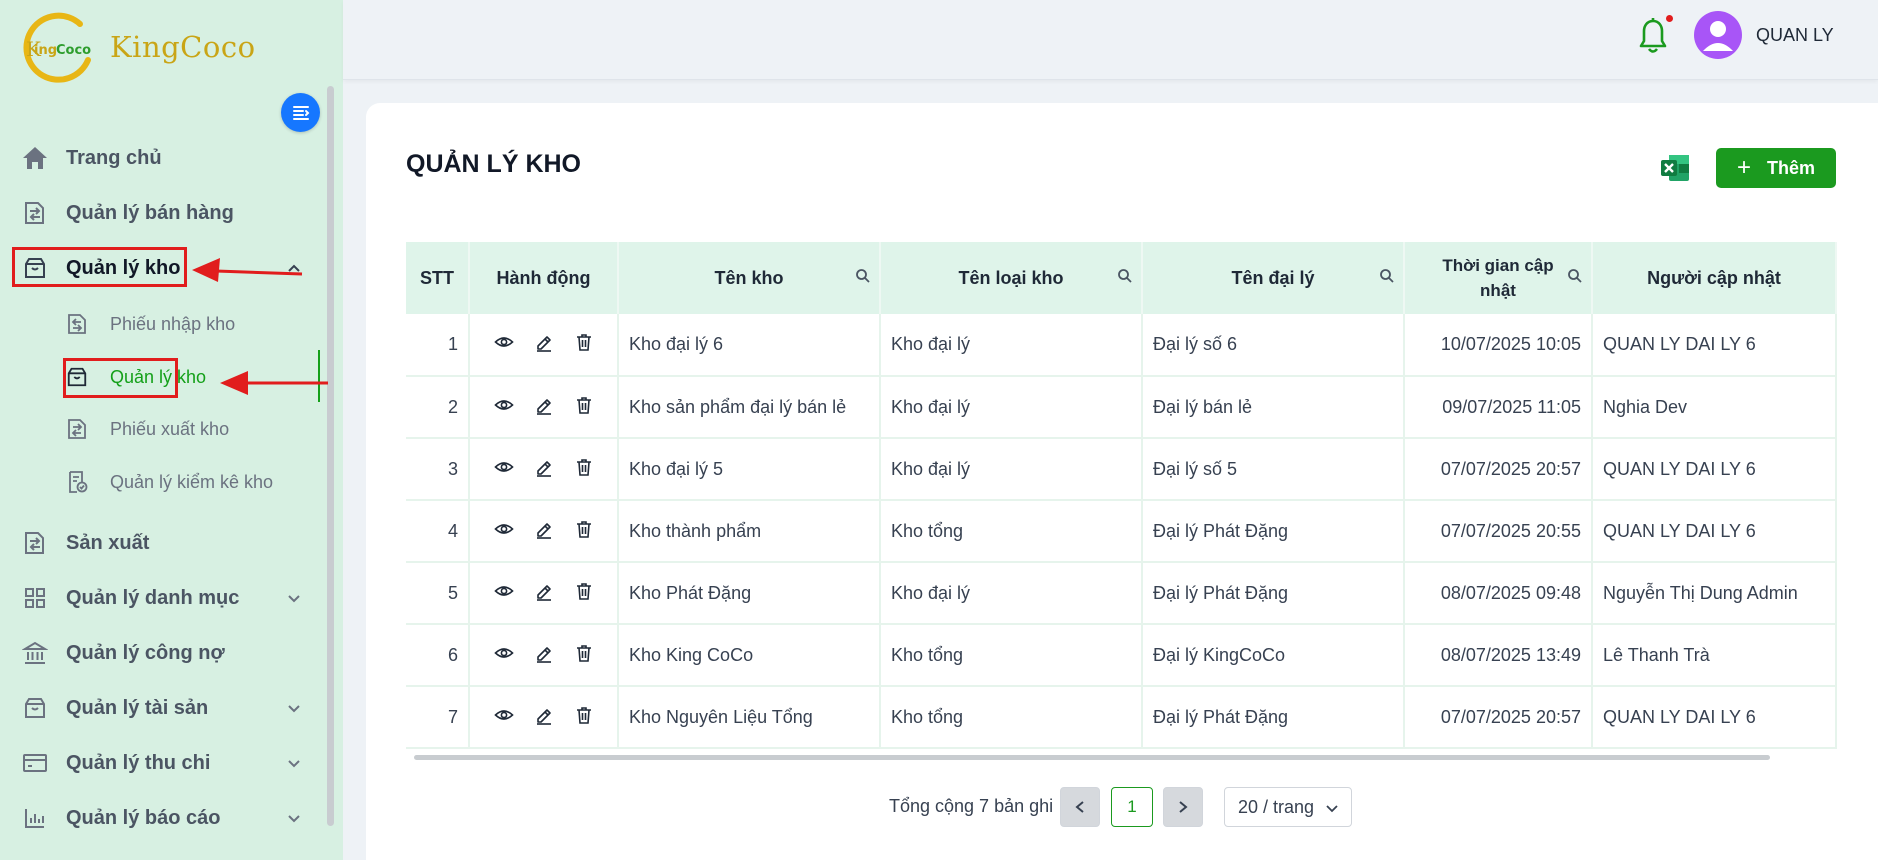  What do you see at coordinates (438, 655) in the screenshot?
I see `cell-stt: 6` at bounding box center [438, 655].